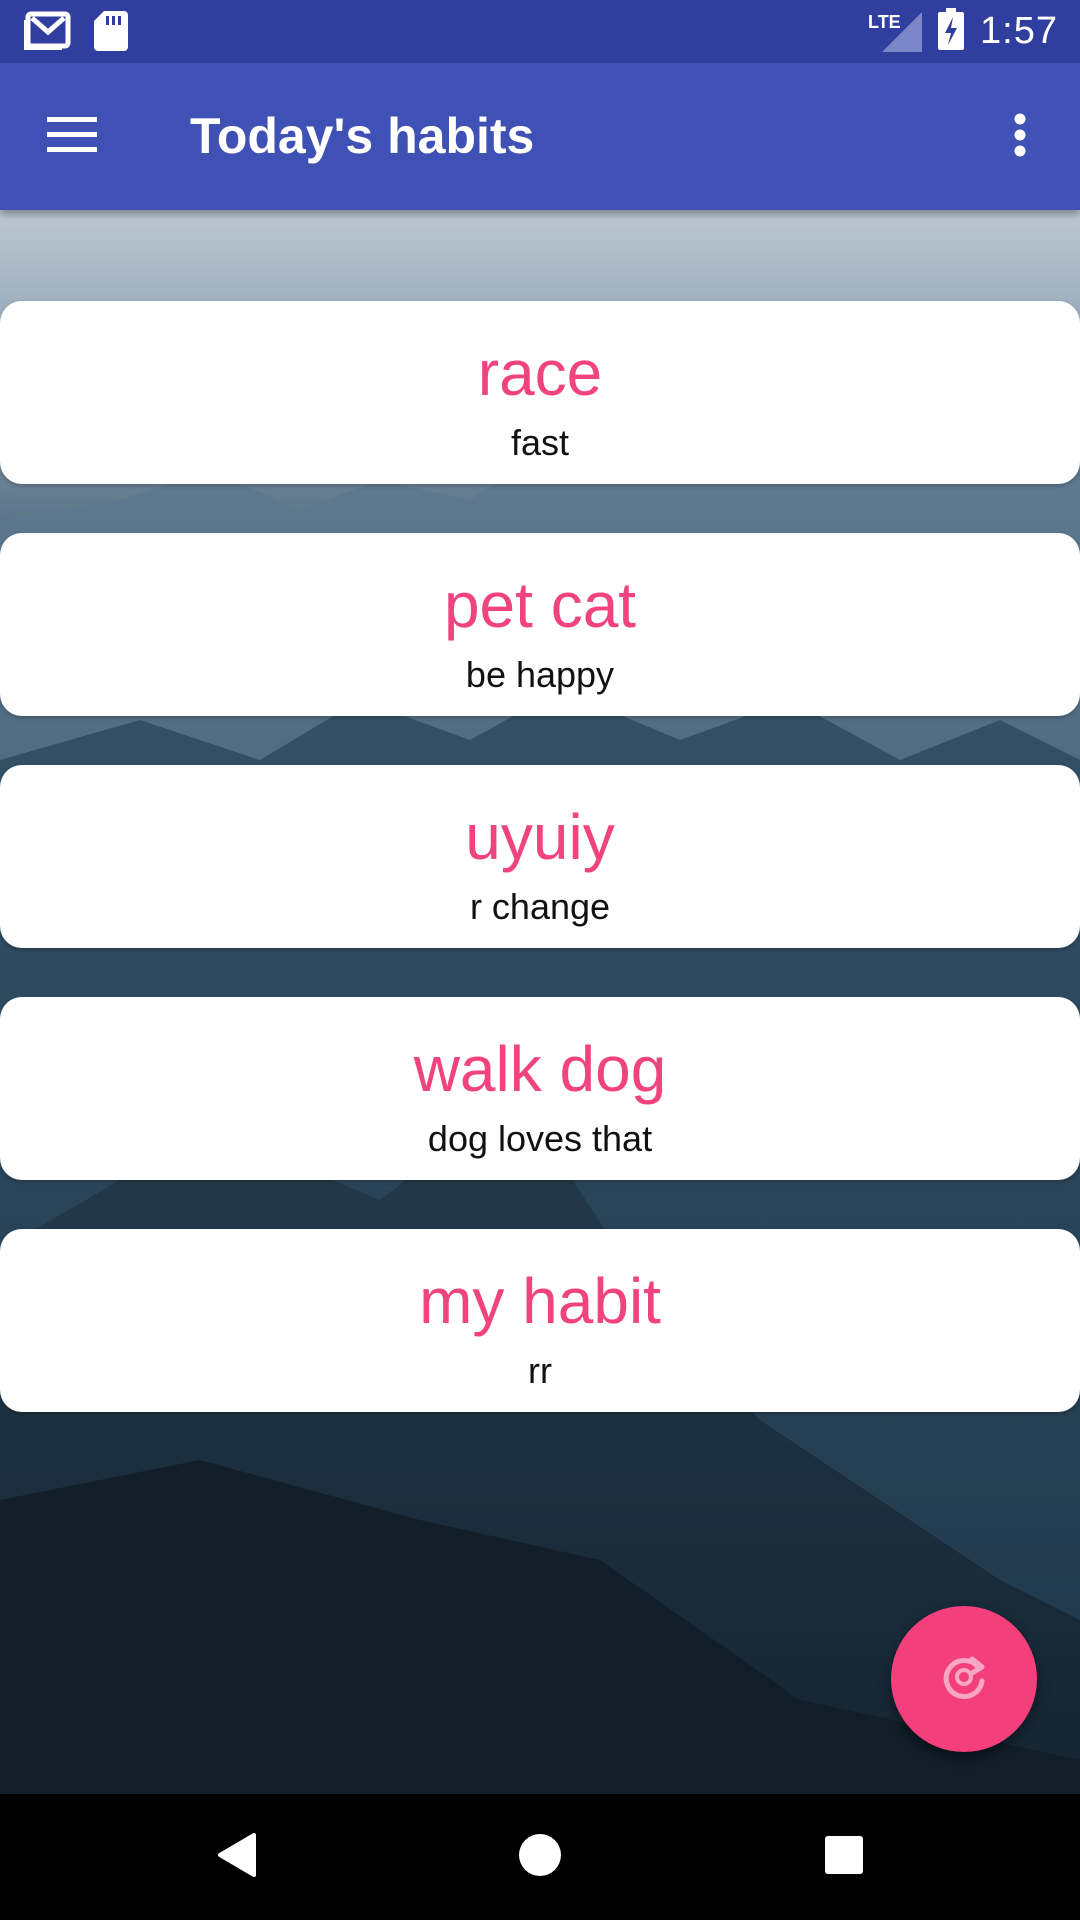  I want to click on habit-card: walk dog dog loves that, so click(540, 1088).